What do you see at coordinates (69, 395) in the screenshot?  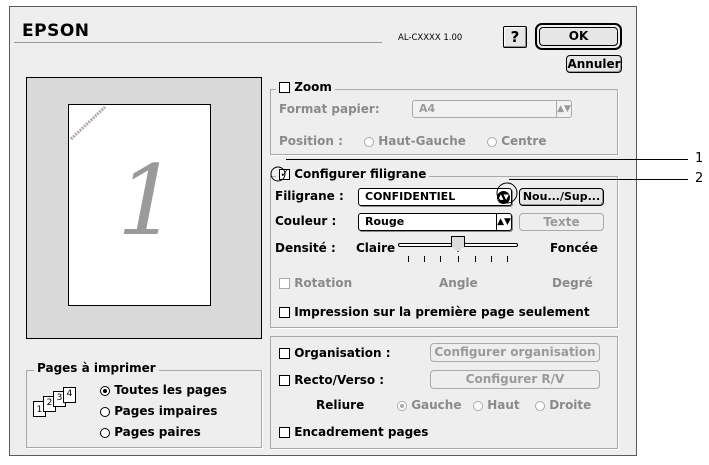 I see `page-icon-digit: 4` at bounding box center [69, 395].